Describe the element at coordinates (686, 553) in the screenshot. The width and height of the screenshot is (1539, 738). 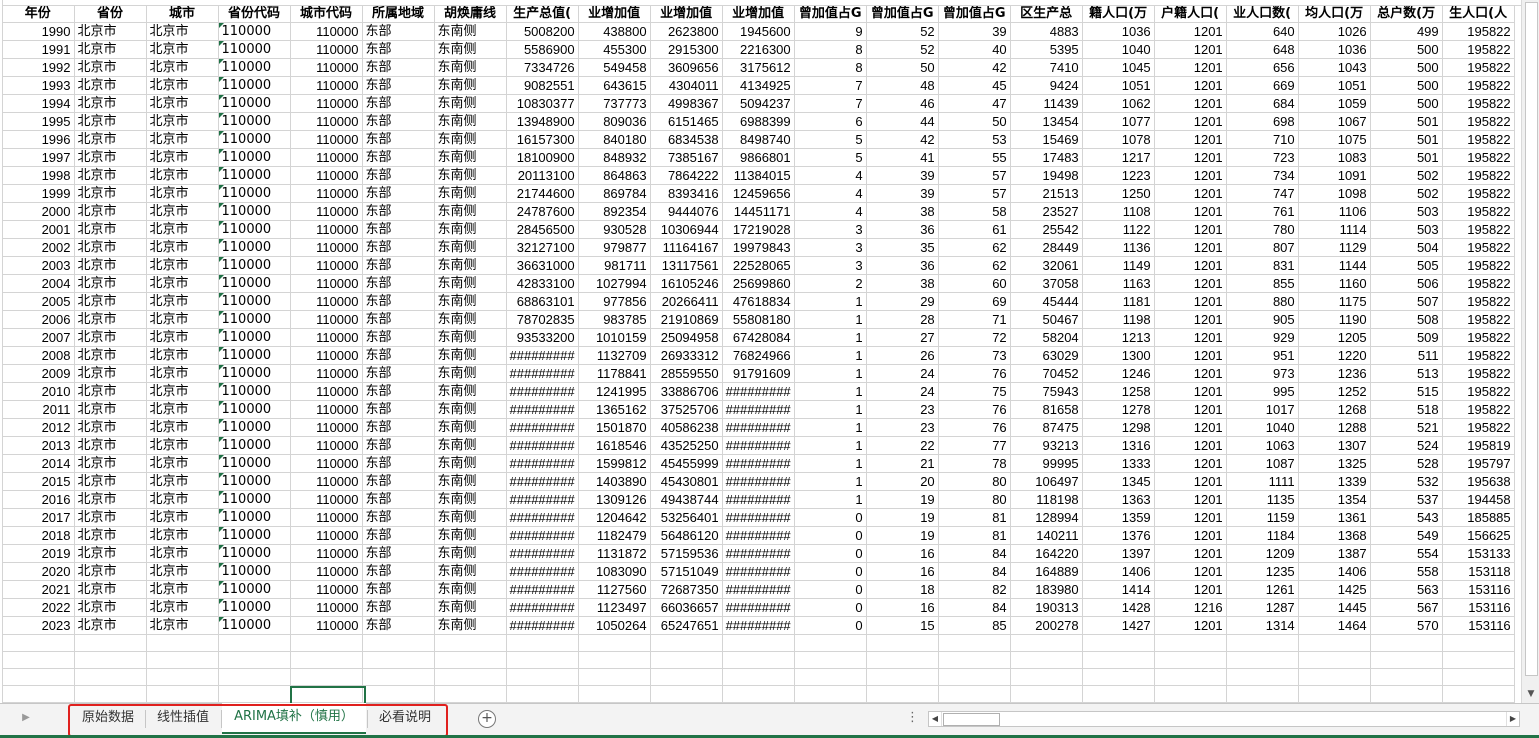
I see `table-cell: 57159536` at that location.